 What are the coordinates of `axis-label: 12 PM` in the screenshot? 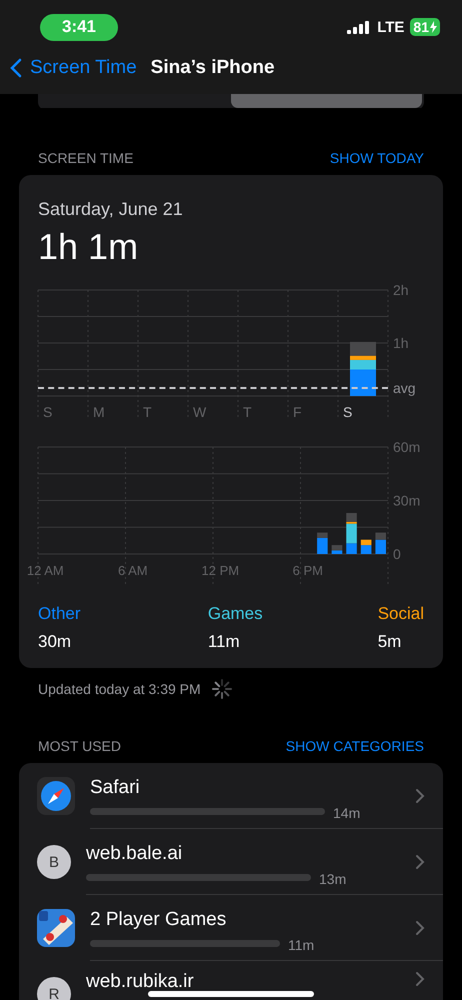 It's located at (221, 570).